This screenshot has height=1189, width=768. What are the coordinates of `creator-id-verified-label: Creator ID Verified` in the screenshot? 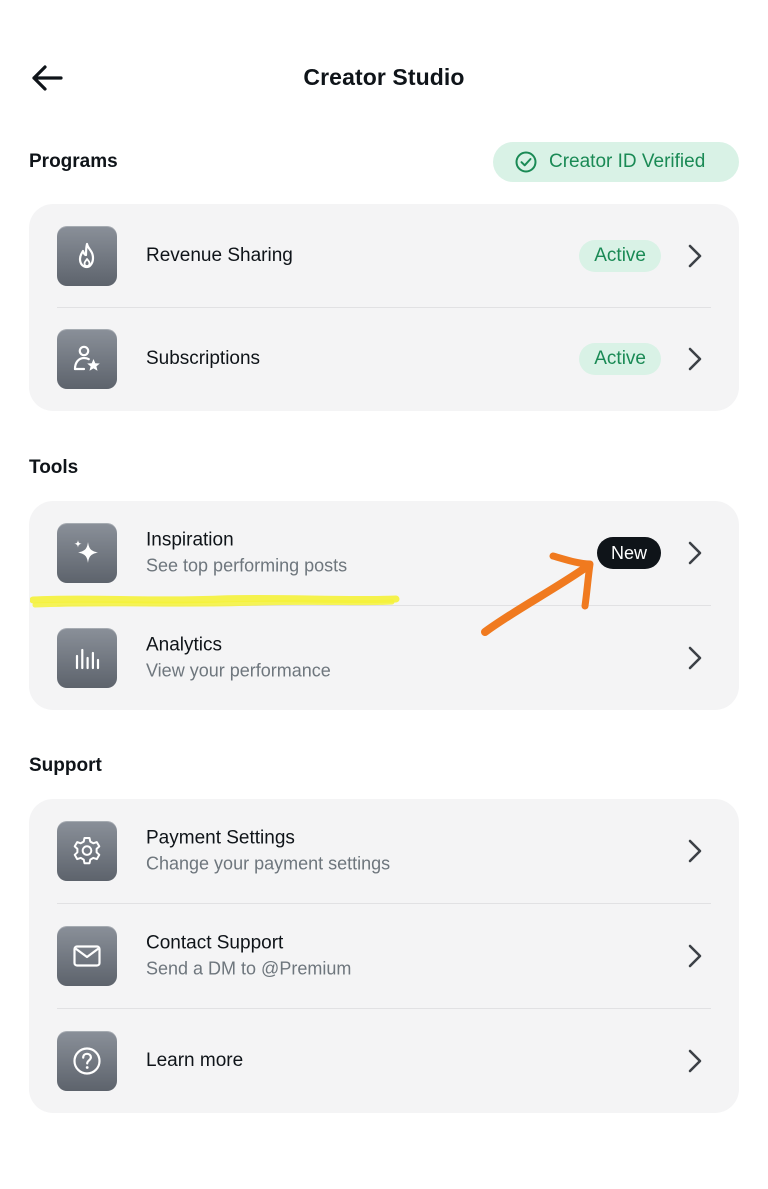 It's located at (627, 161).